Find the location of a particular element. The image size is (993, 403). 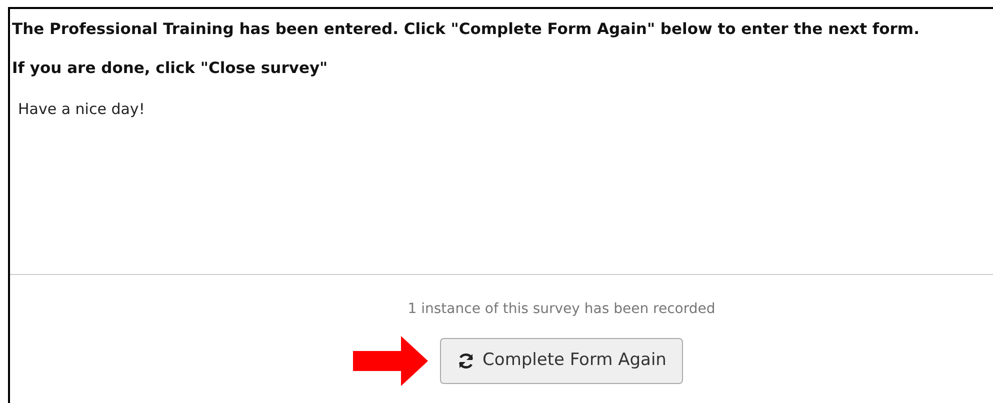

complete-form-again-button: Complete Form Again is located at coordinates (562, 361).